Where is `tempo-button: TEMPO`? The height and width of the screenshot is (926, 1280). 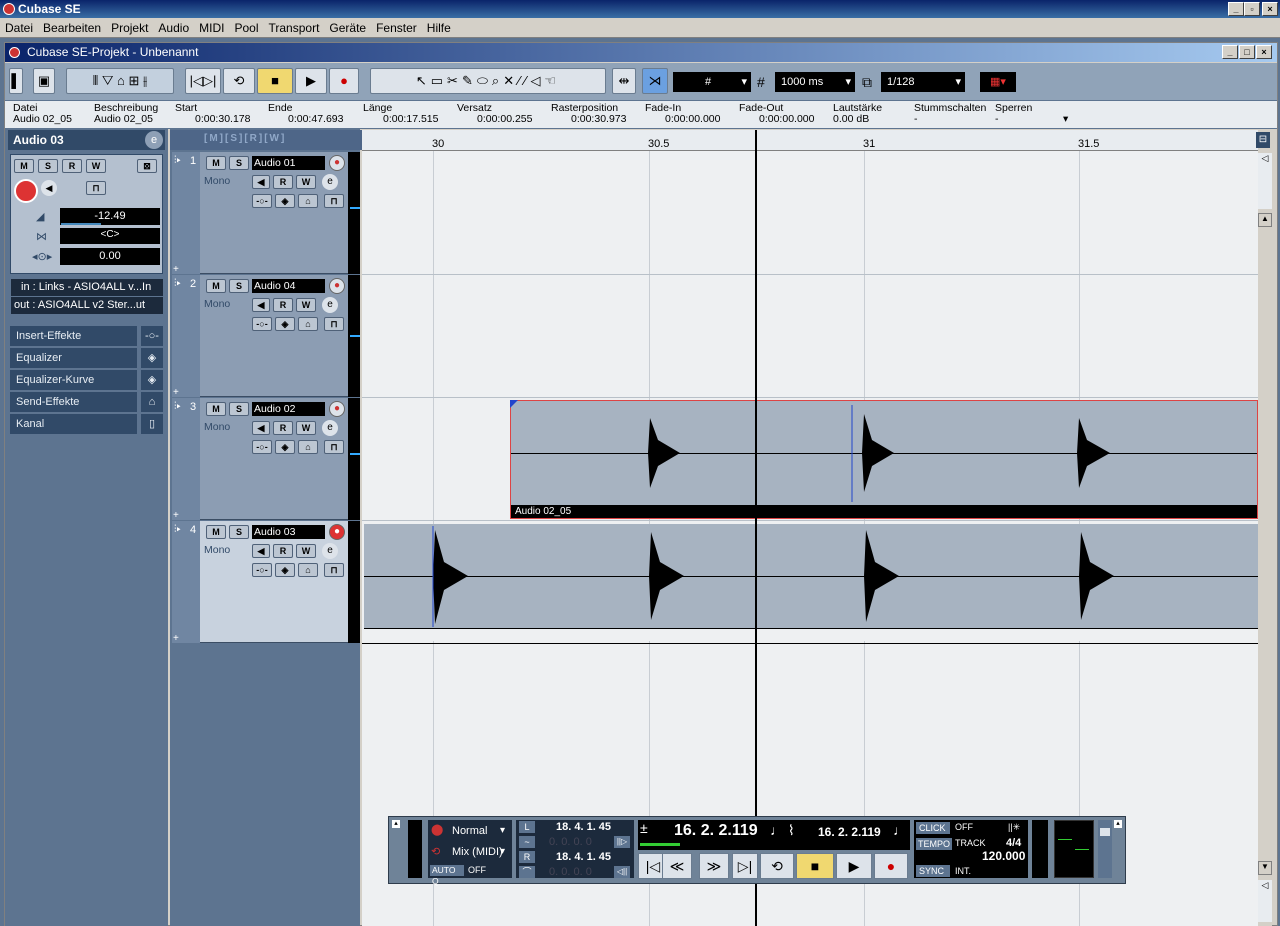
tempo-button: TEMPO is located at coordinates (934, 844).